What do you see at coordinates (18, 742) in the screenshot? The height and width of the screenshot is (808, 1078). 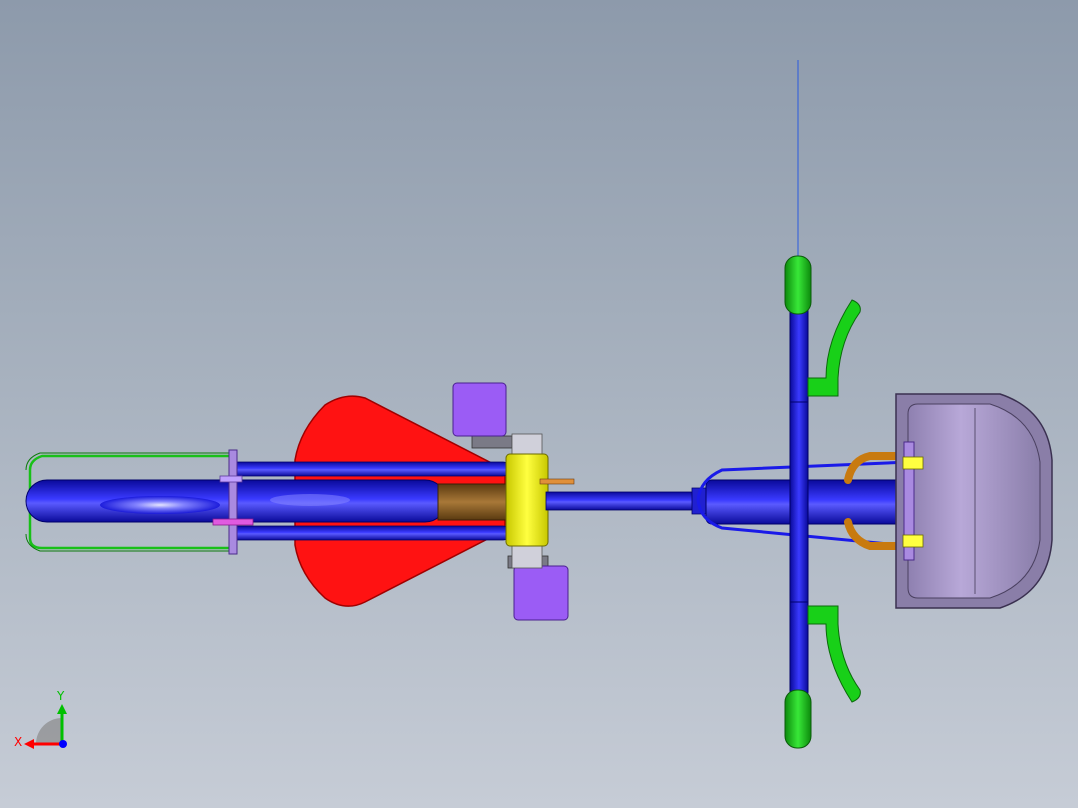 I see `triad-x-label: X` at bounding box center [18, 742].